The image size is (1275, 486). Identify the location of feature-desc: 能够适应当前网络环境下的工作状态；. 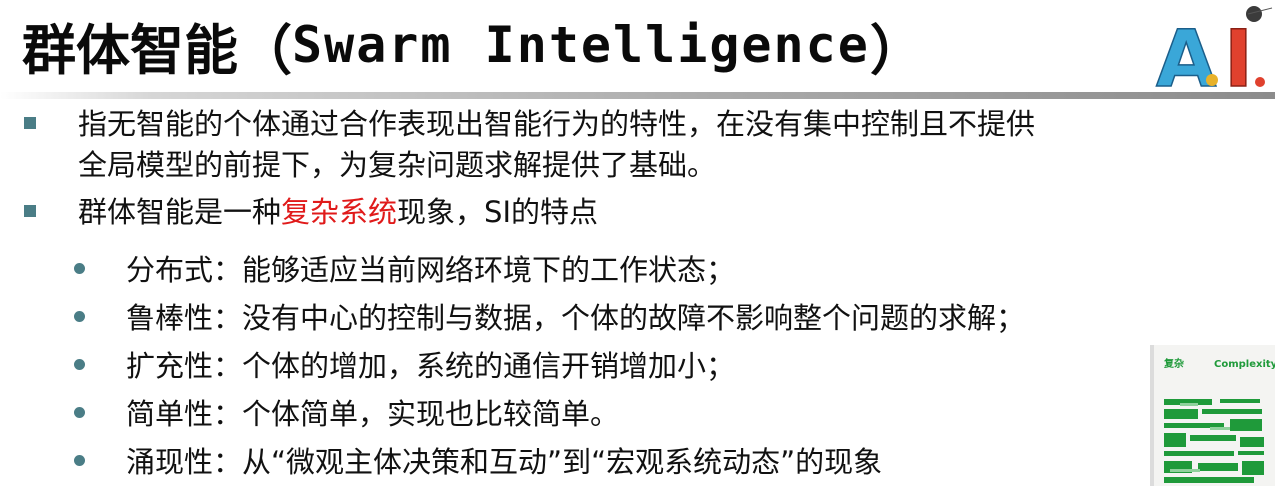
(489, 270).